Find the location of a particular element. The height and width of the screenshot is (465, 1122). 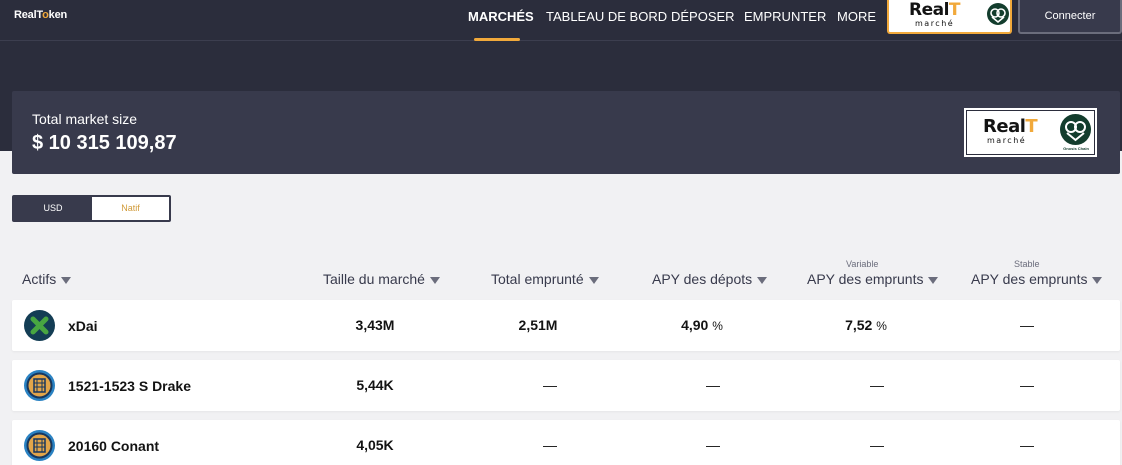

variable-apy-cell: 7,52 % is located at coordinates (866, 325).